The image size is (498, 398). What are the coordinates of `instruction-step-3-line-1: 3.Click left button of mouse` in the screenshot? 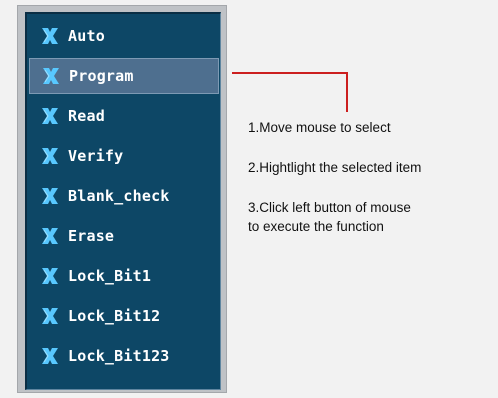 It's located at (329, 207).